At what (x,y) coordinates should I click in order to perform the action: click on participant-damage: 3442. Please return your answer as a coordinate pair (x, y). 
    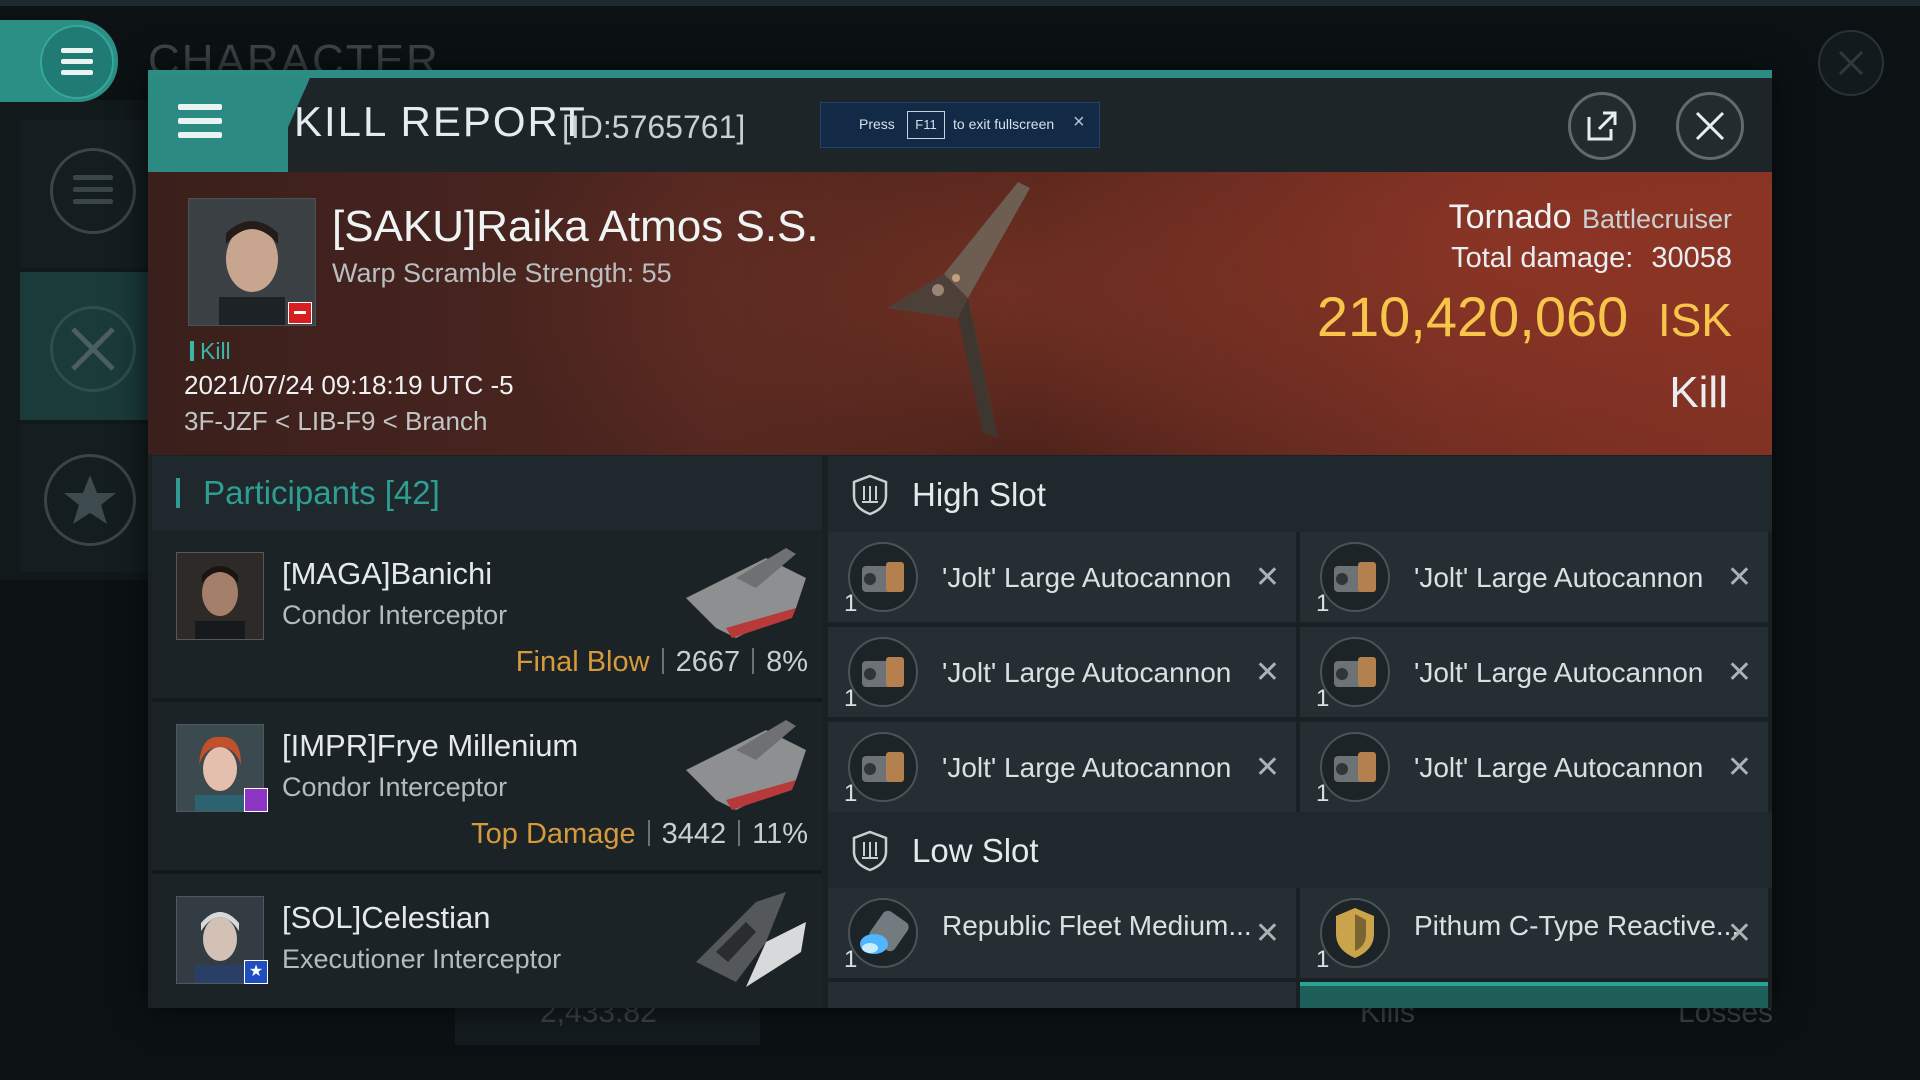
    Looking at the image, I should click on (694, 834).